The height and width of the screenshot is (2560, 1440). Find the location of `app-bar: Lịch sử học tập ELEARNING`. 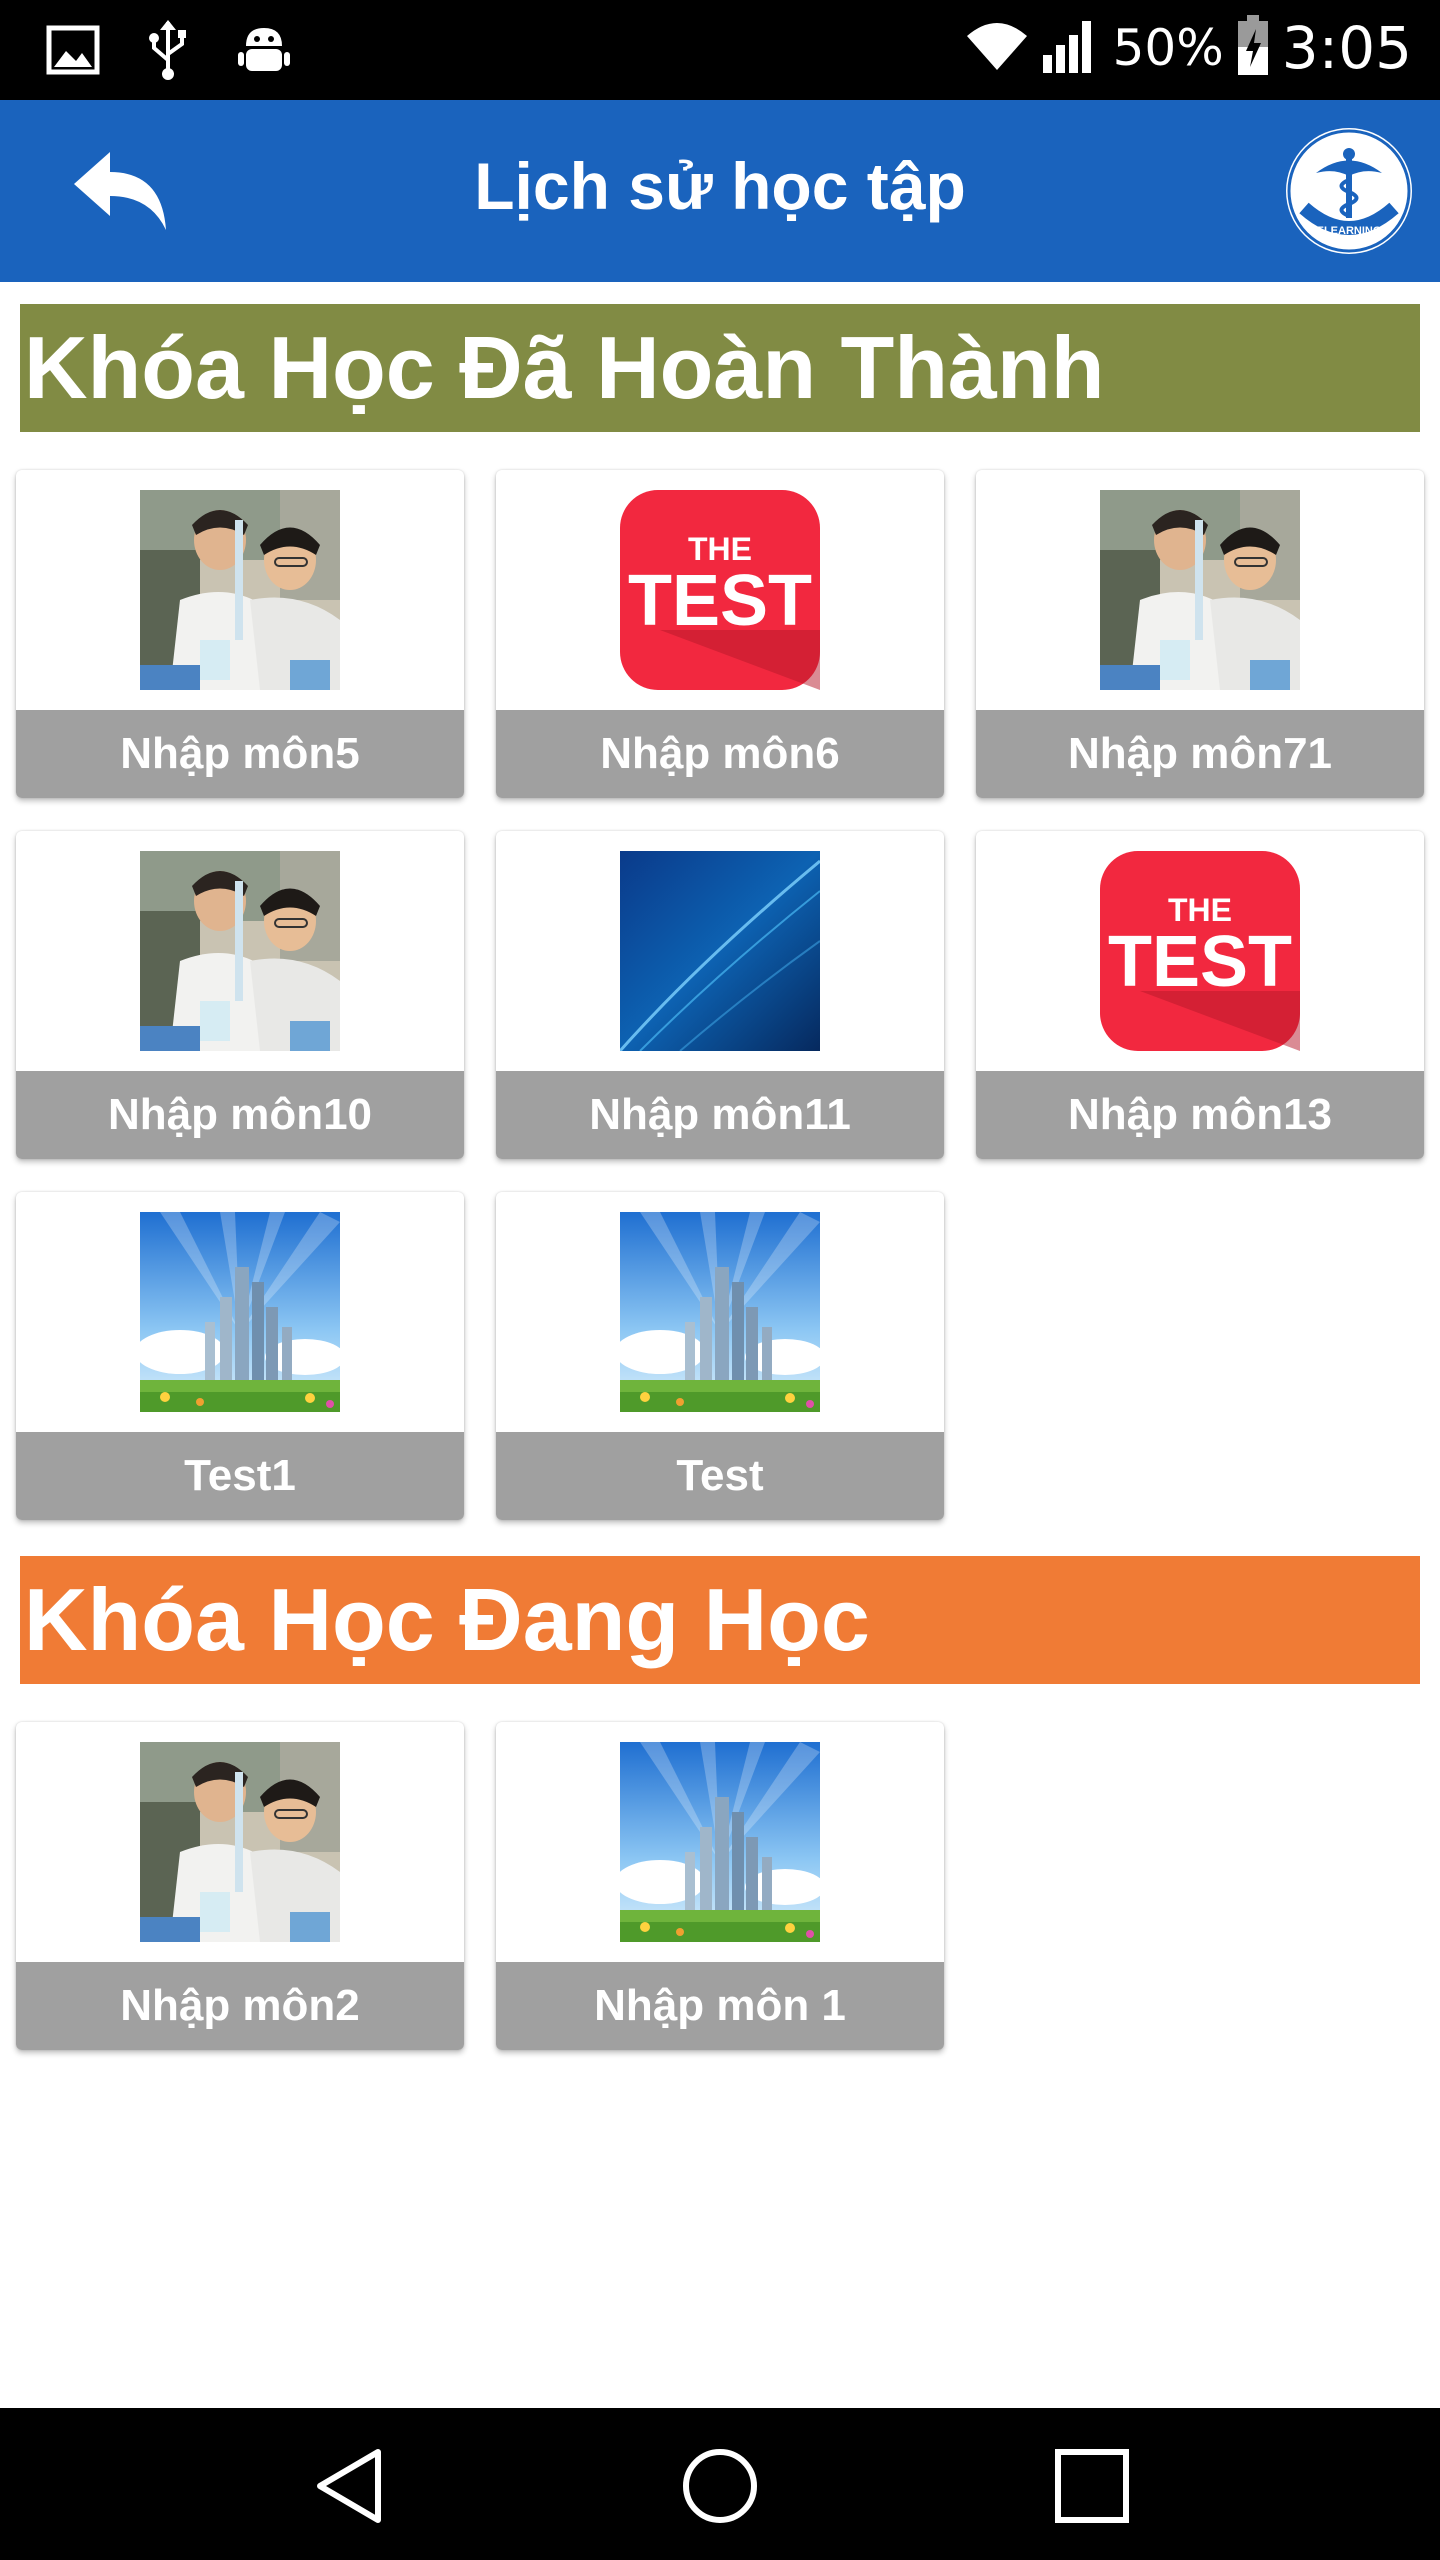

app-bar: Lịch sử học tập ELEARNING is located at coordinates (720, 191).